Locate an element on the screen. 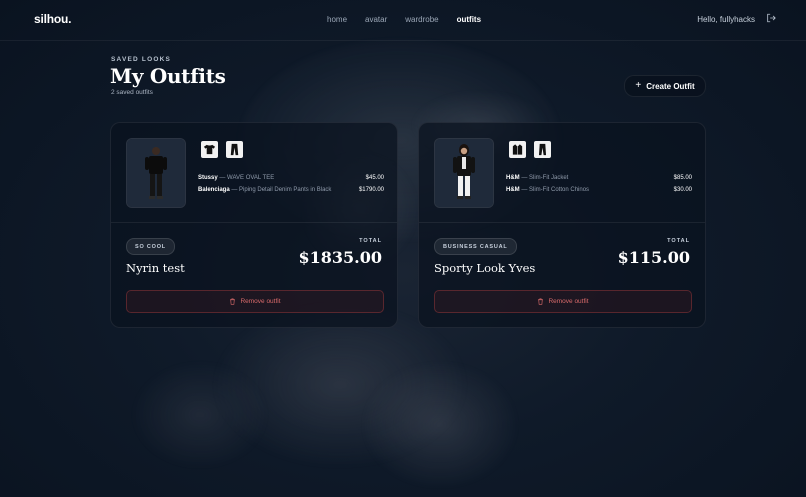  outfit-name: Sporty Look Yves is located at coordinates (485, 268).